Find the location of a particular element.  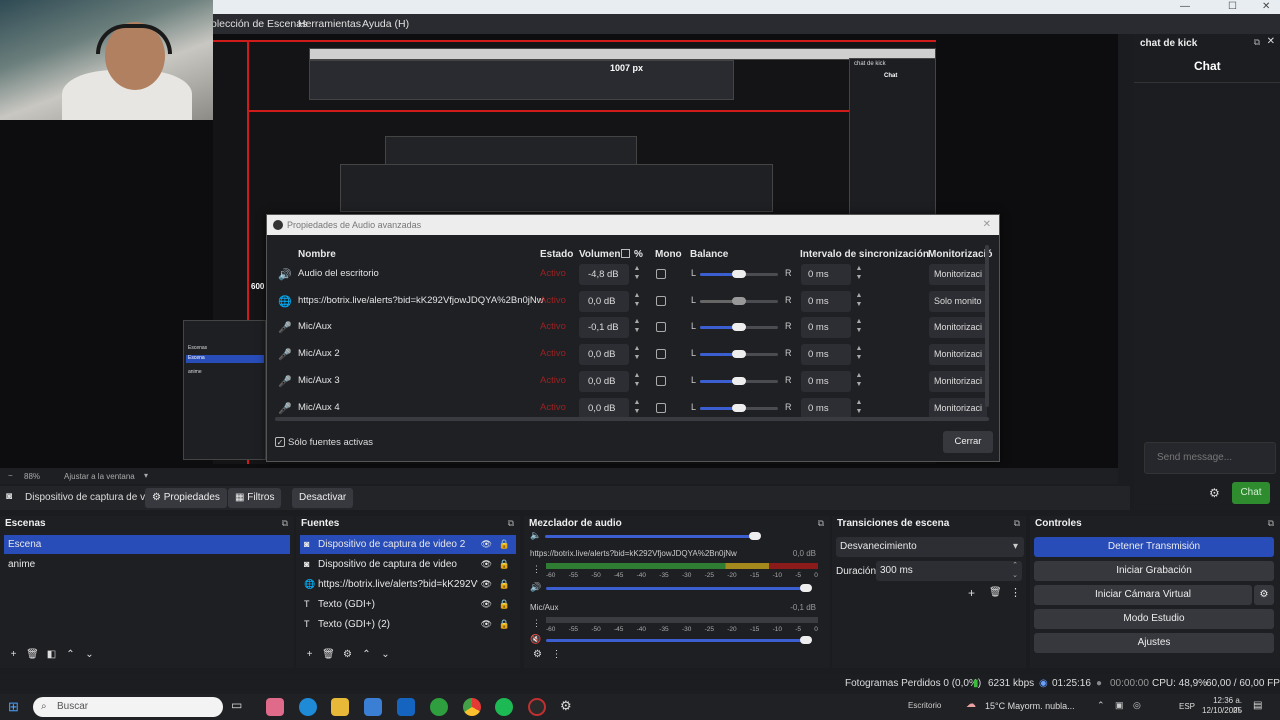

studio-mode-button: Modo Estudio is located at coordinates (1154, 619).